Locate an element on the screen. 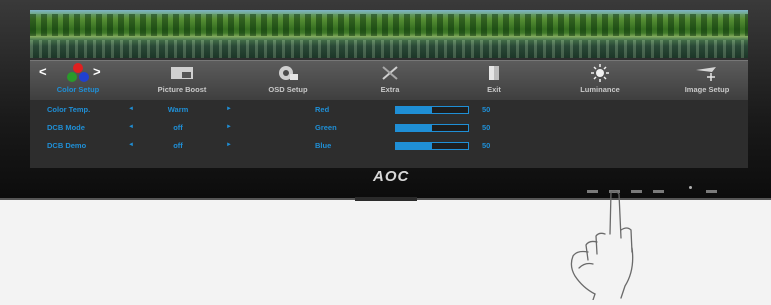 Image resolution: width=771 pixels, height=305 pixels. tab-luminance: Luminance is located at coordinates (600, 81).